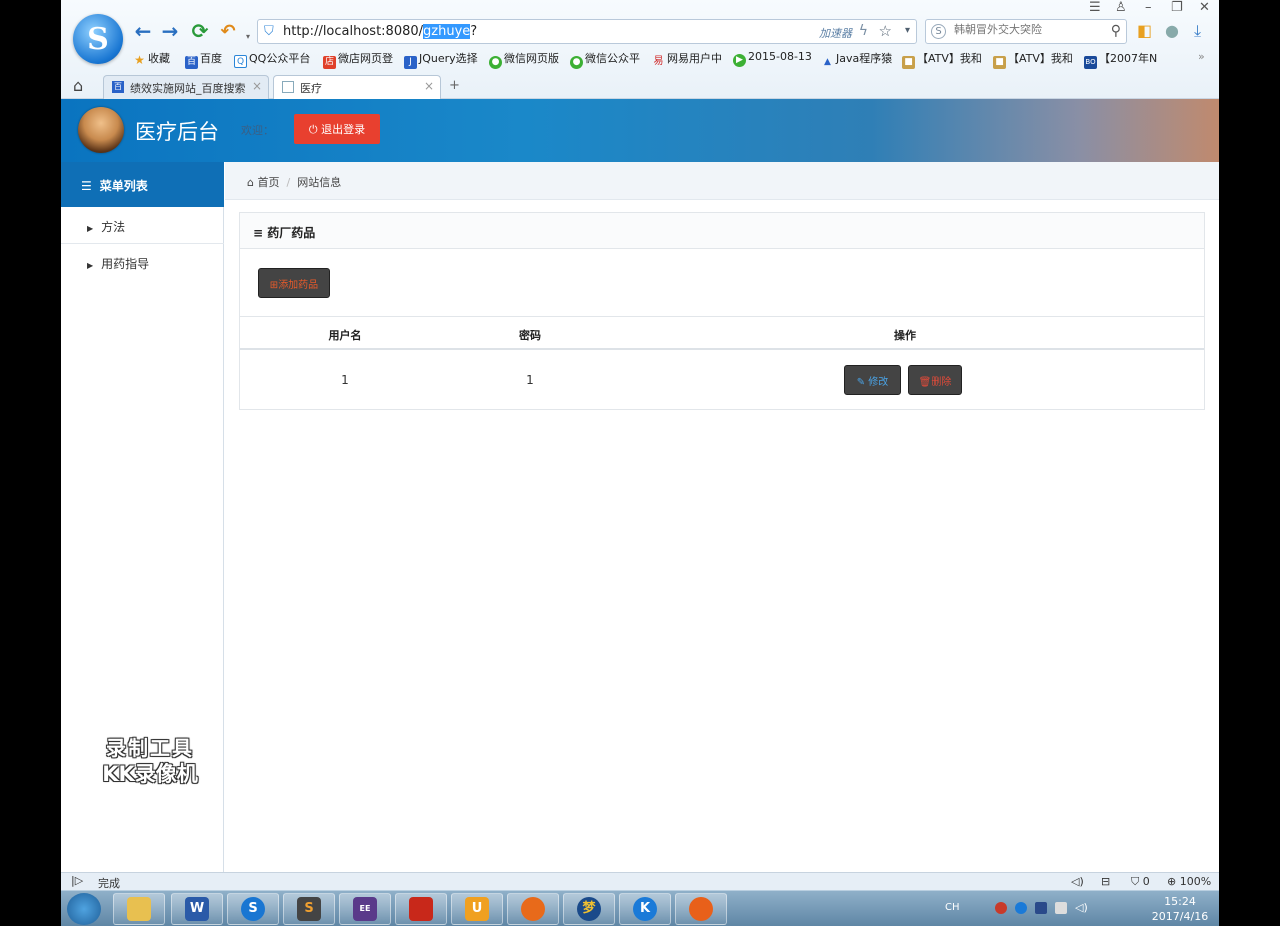  What do you see at coordinates (343, 129) in the screenshot?
I see `logout-label: 退出登录` at bounding box center [343, 129].